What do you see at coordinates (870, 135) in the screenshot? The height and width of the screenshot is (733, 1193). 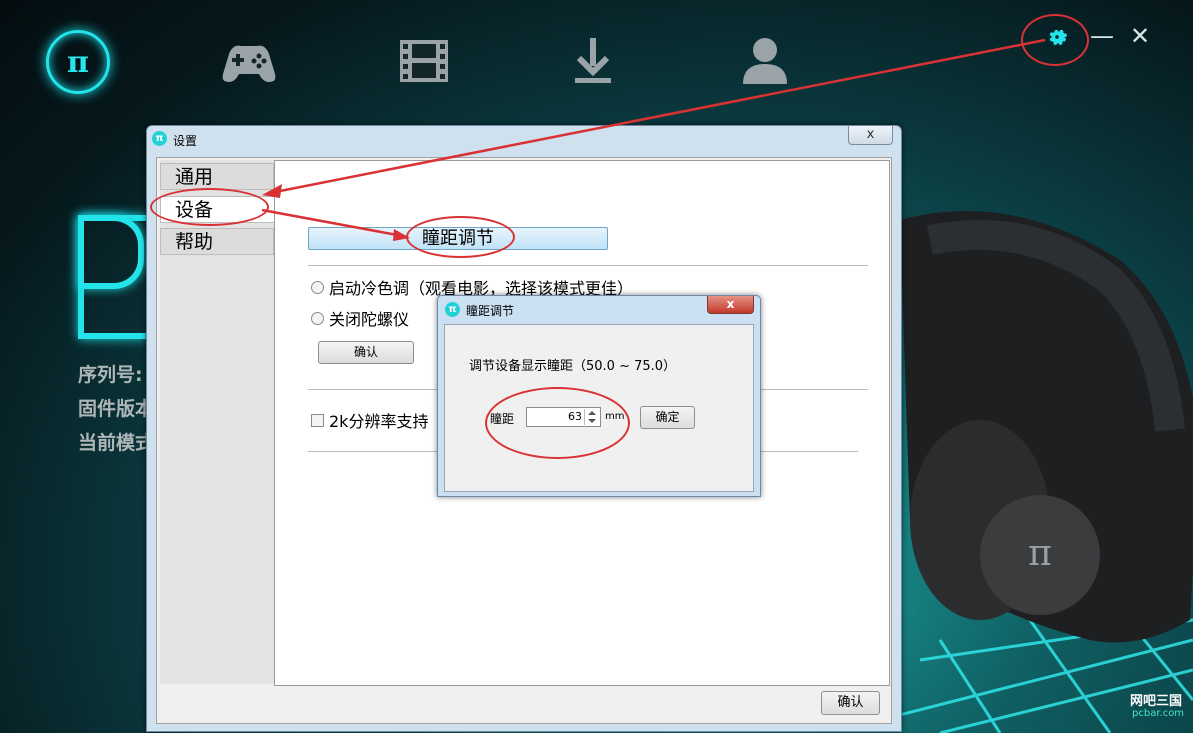 I see `settings-close-button: x` at bounding box center [870, 135].